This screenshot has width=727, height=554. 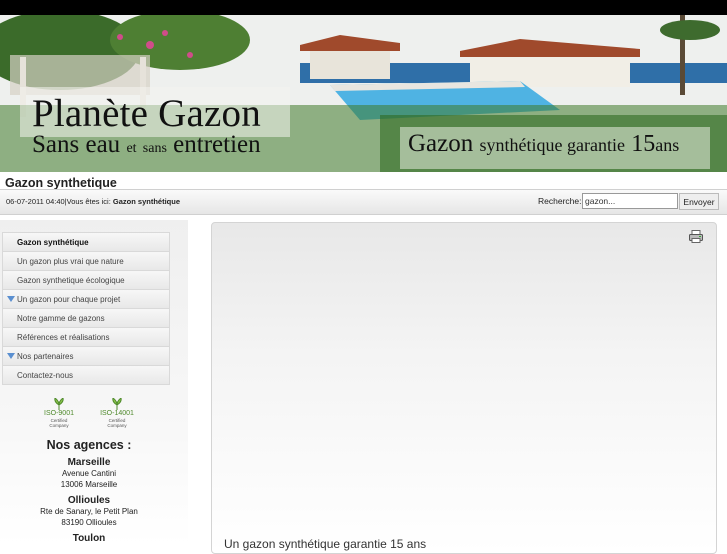 I want to click on sidebar-item-chaque-projet: Un gazon pour chaque projet, so click(x=86, y=299).